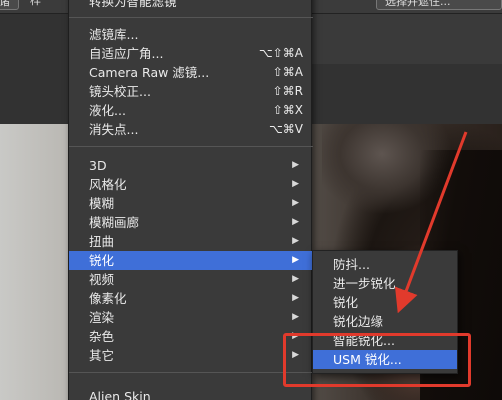  What do you see at coordinates (191, 336) in the screenshot?
I see `menu-item-noise: 杂色 ▶` at bounding box center [191, 336].